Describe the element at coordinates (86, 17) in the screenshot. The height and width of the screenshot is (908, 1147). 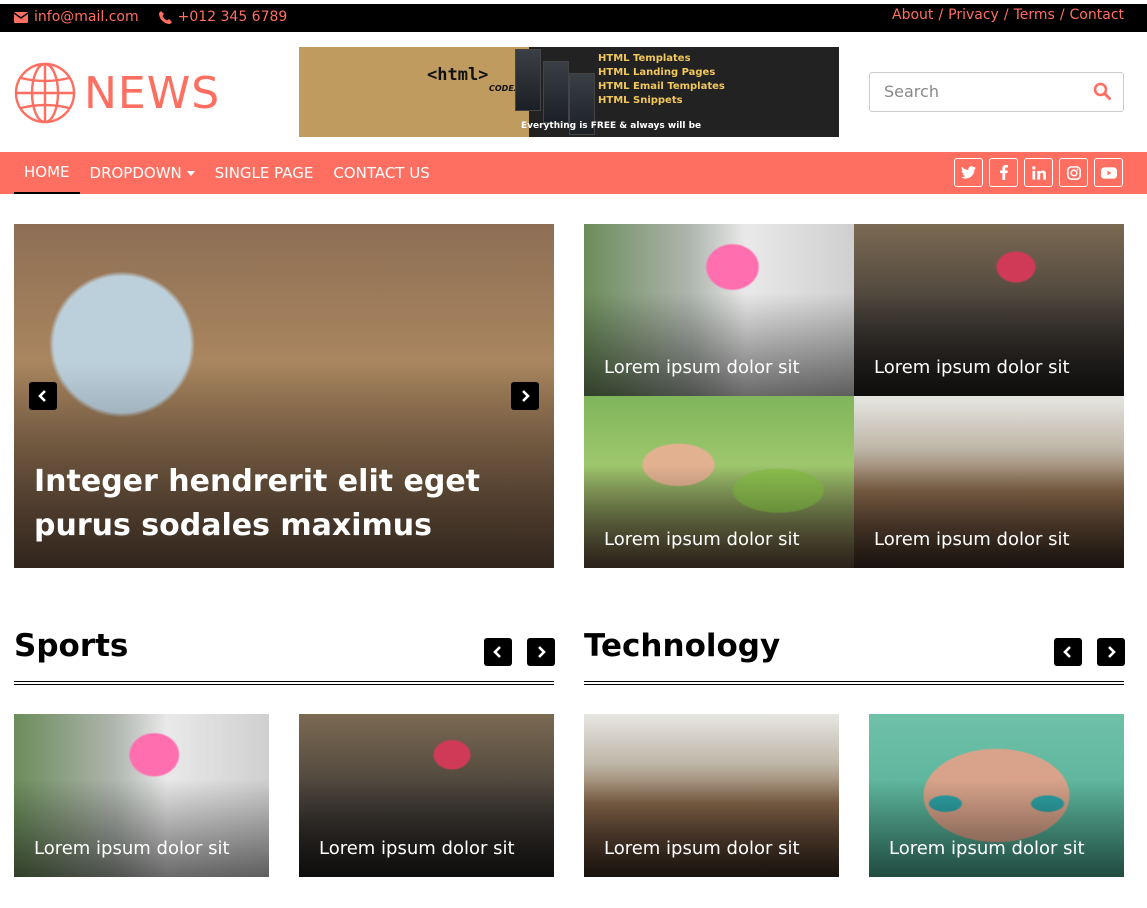
I see `email-text: info@mail.com` at that location.